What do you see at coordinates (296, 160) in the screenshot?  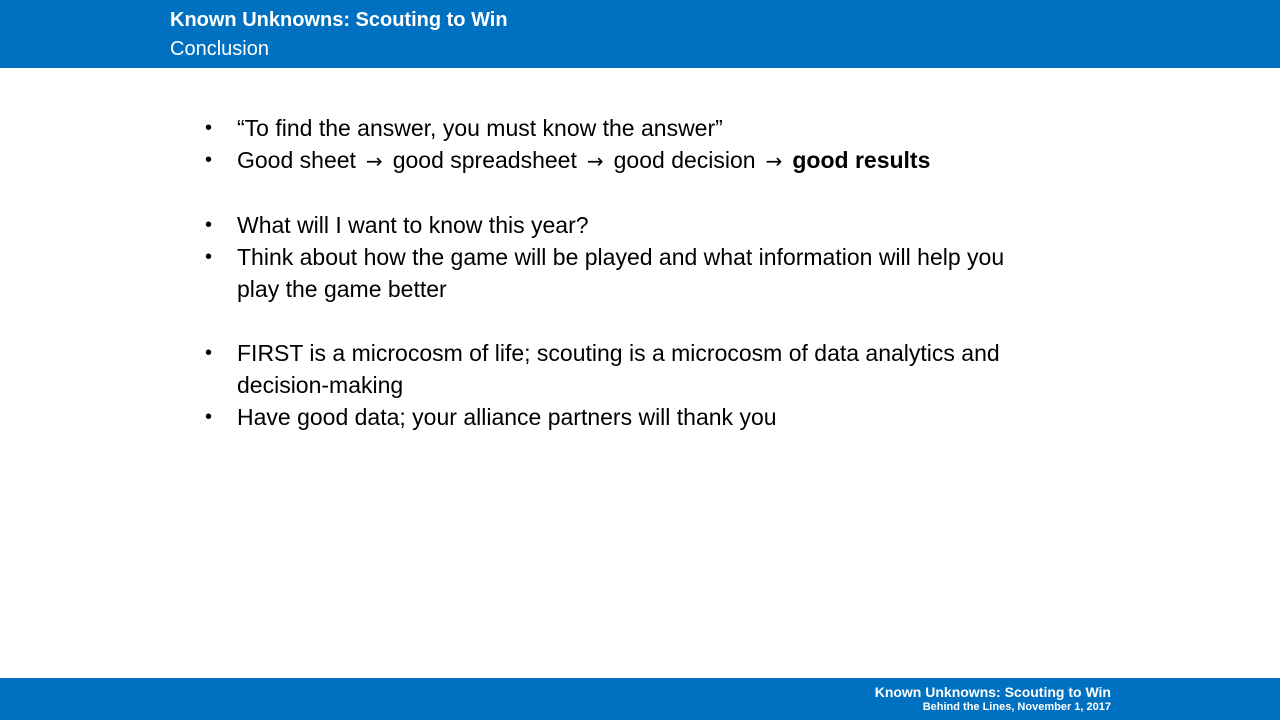 I see `flow-step: Good sheet` at bounding box center [296, 160].